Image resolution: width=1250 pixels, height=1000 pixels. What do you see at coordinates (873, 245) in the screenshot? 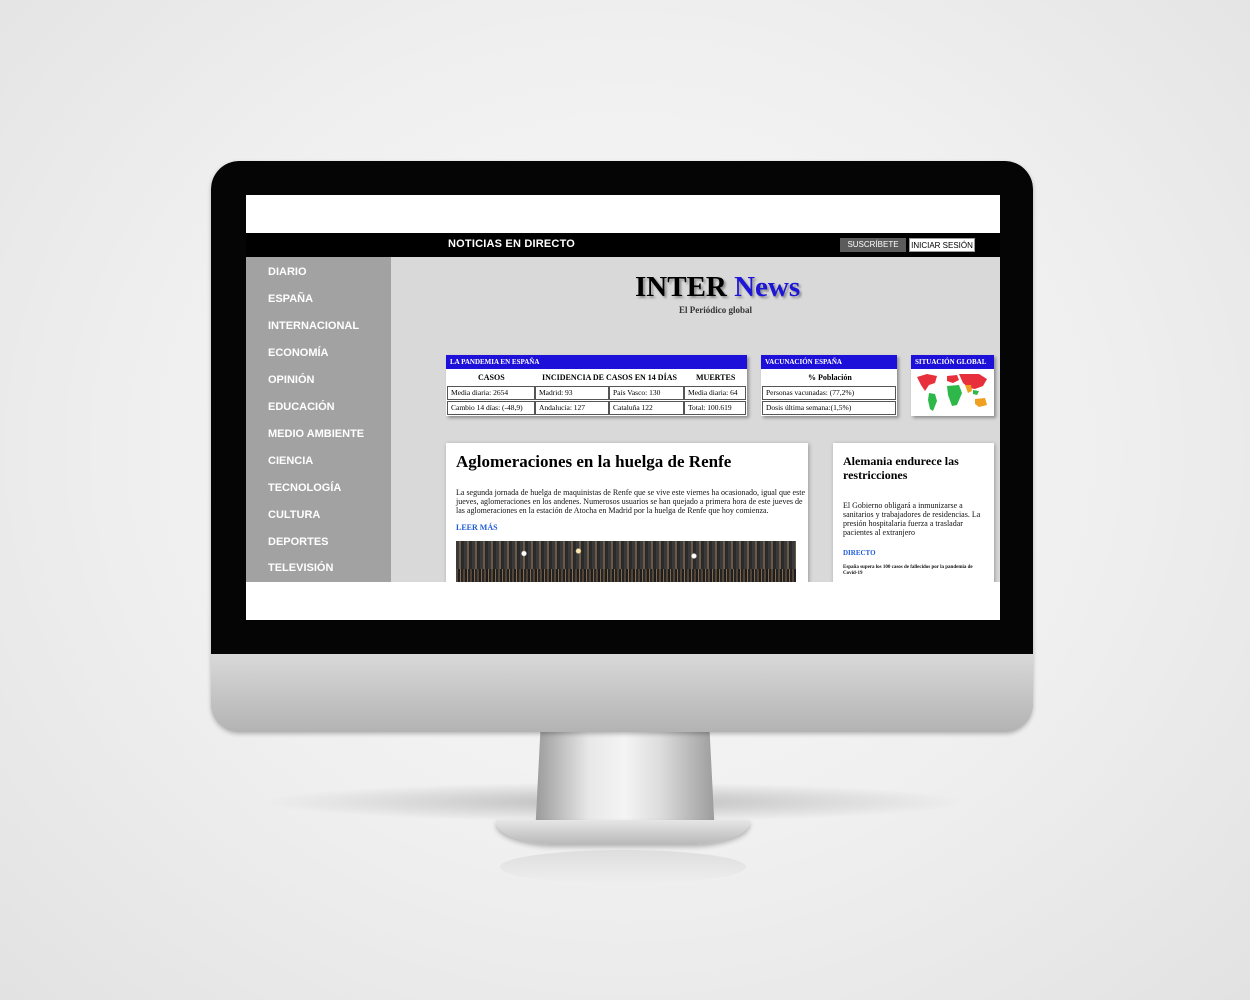
I see `subscribe-button: SUSCRÍBETE` at bounding box center [873, 245].